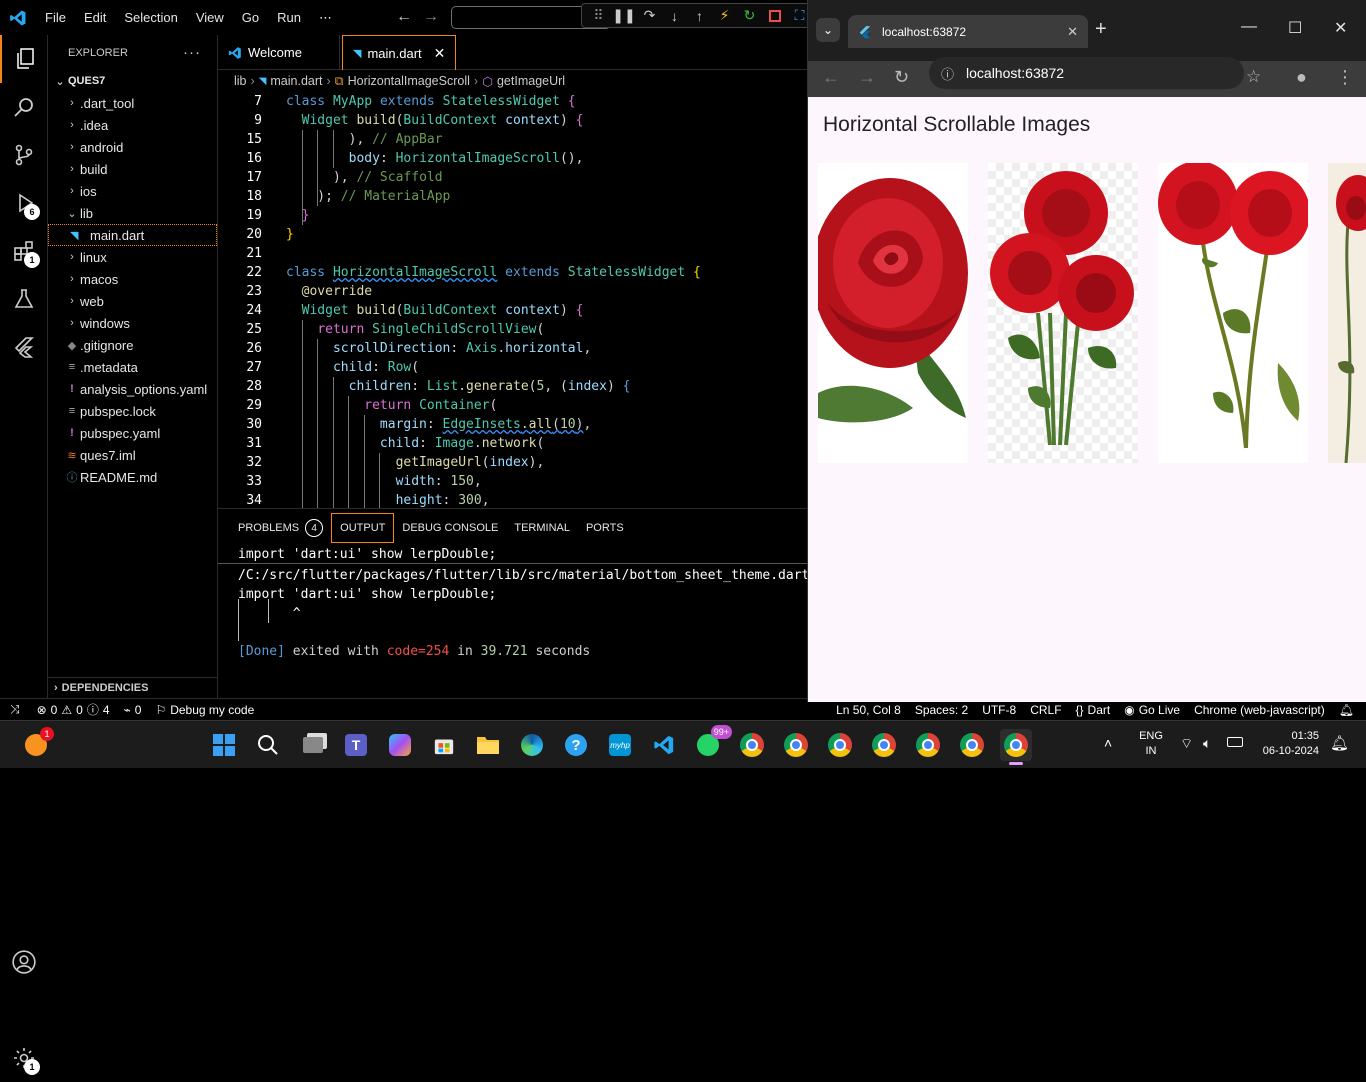  What do you see at coordinates (1207, 743) in the screenshot?
I see `volume-icon: 🔈︎` at bounding box center [1207, 743].